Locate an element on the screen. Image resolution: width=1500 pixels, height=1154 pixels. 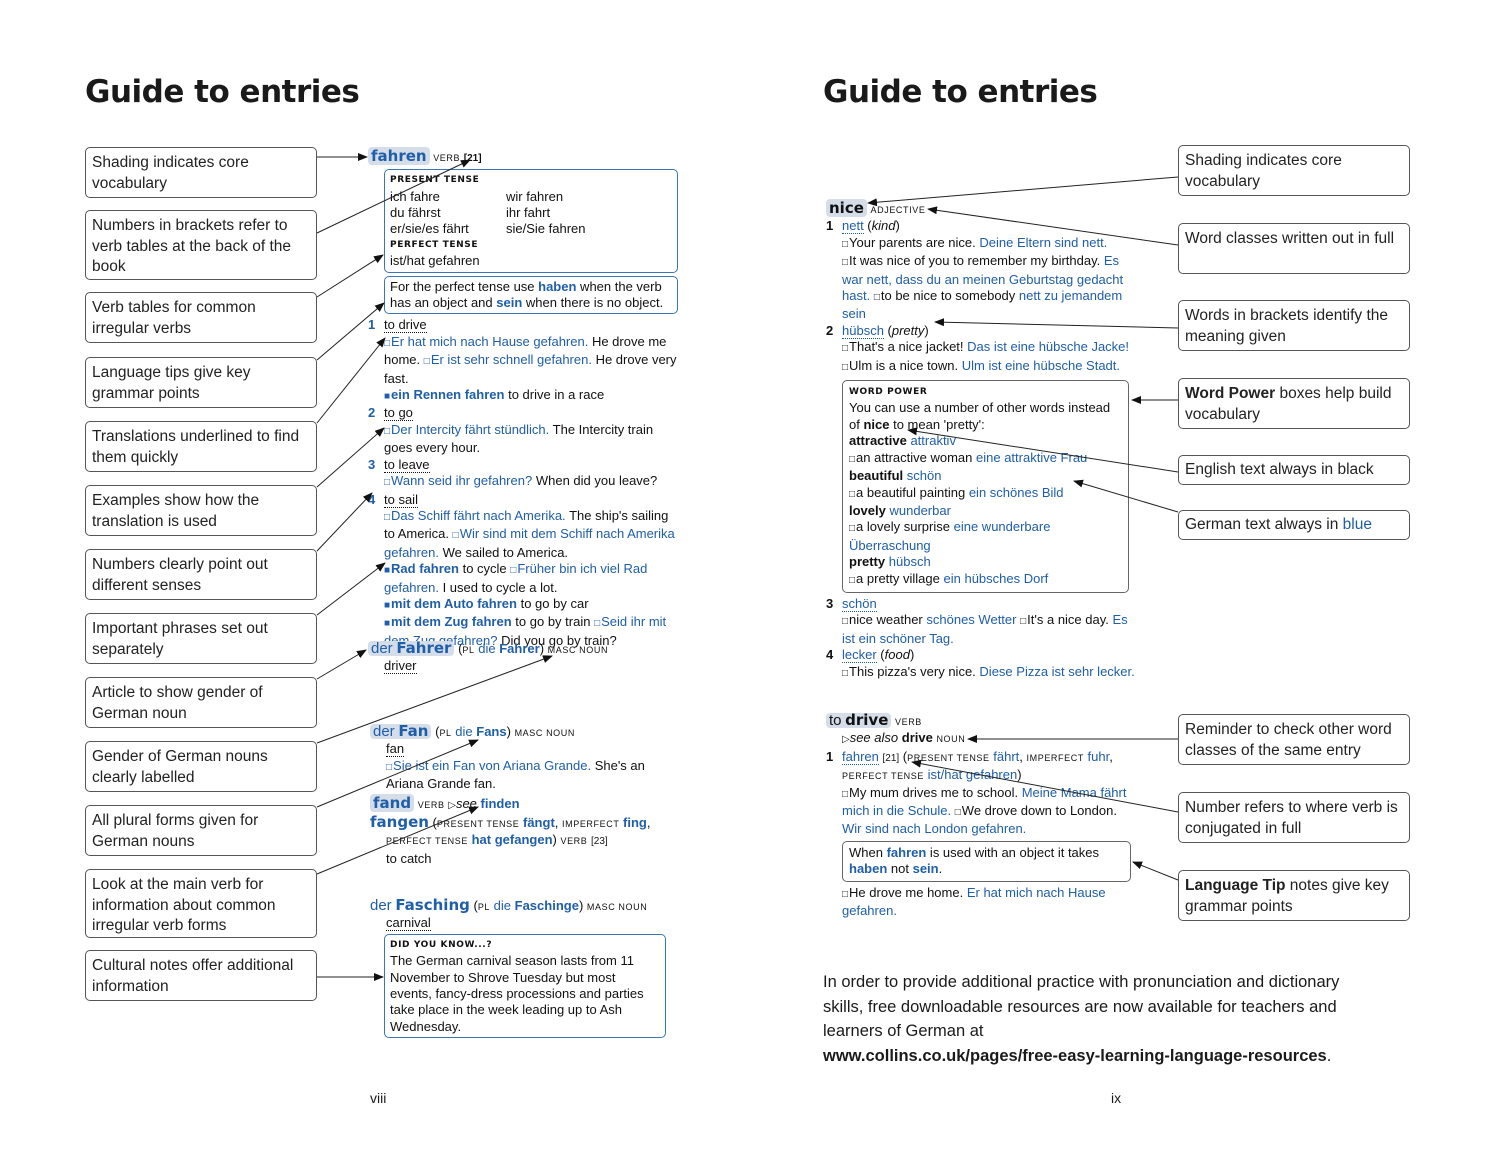
perfect-tense-label: PERFECT TENSE is located at coordinates (434, 244).